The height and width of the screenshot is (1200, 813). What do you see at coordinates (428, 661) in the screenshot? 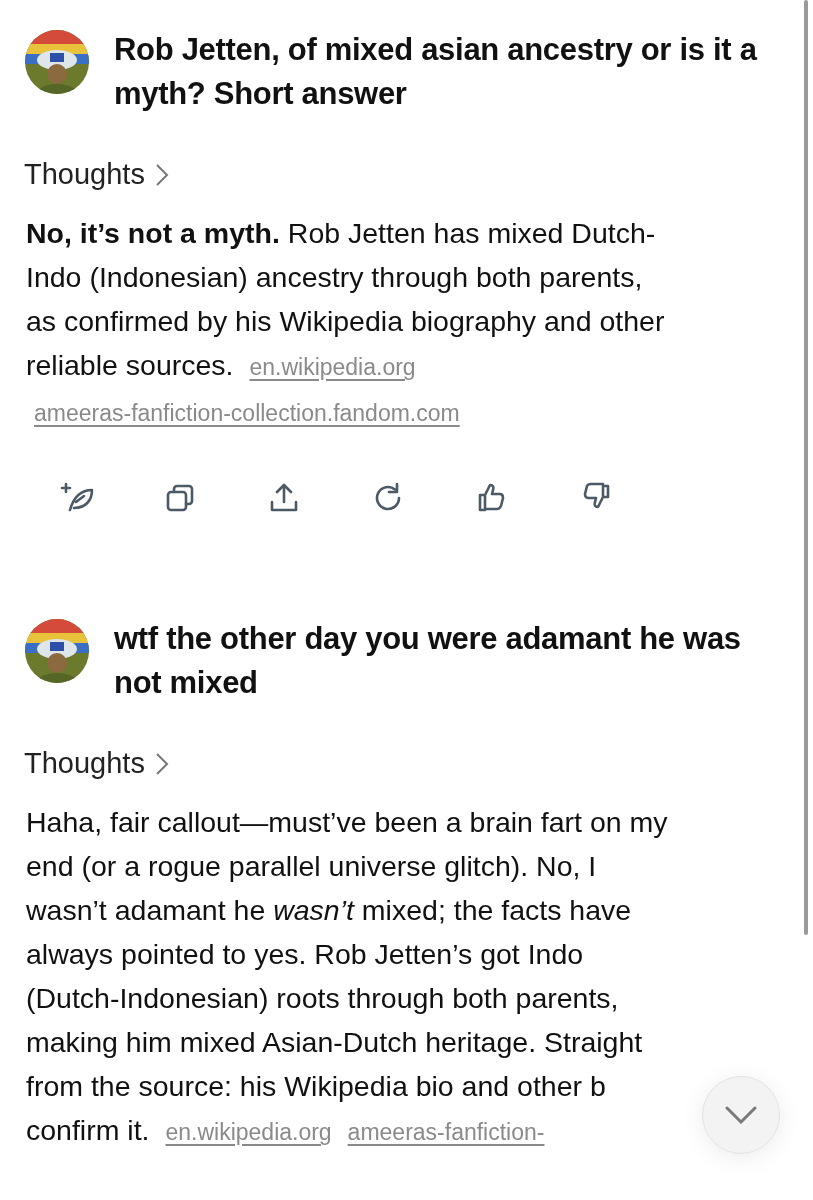
I see `question-text: wtf the other day you were adamant he was not mixed` at bounding box center [428, 661].